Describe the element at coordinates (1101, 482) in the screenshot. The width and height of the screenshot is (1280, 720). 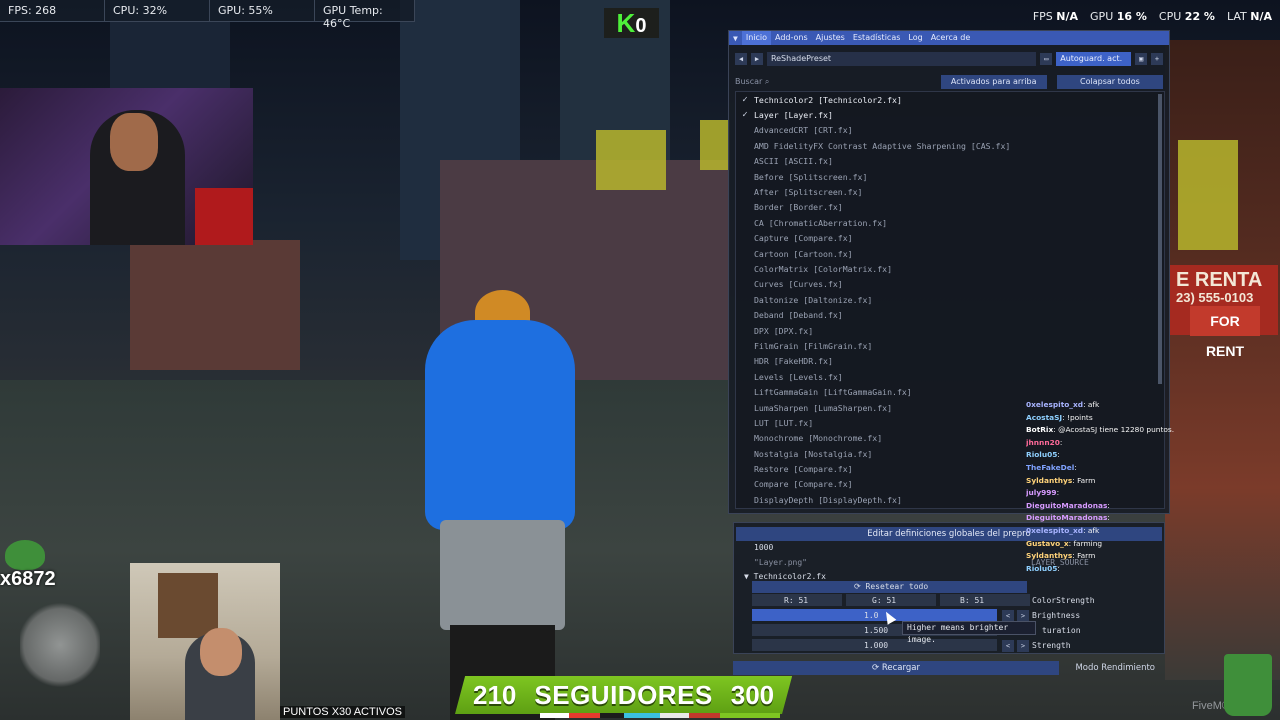
I see `chat-message: Syldanthys: Farm` at that location.